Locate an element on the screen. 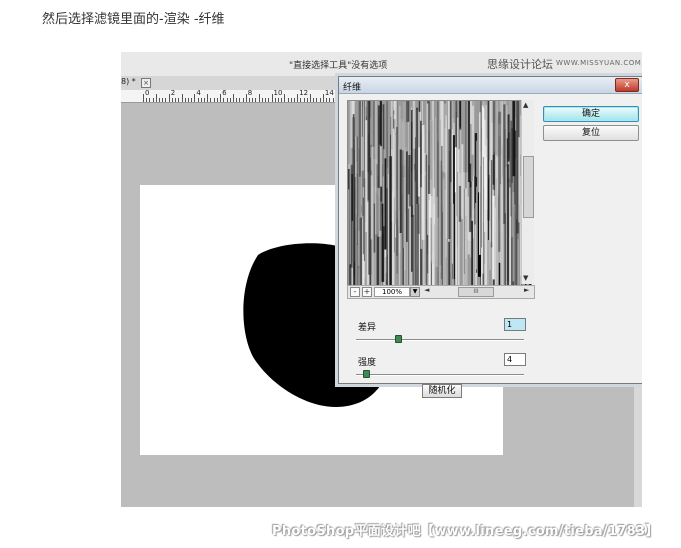 This screenshot has height=548, width=681. variance-input: 1 is located at coordinates (515, 324).